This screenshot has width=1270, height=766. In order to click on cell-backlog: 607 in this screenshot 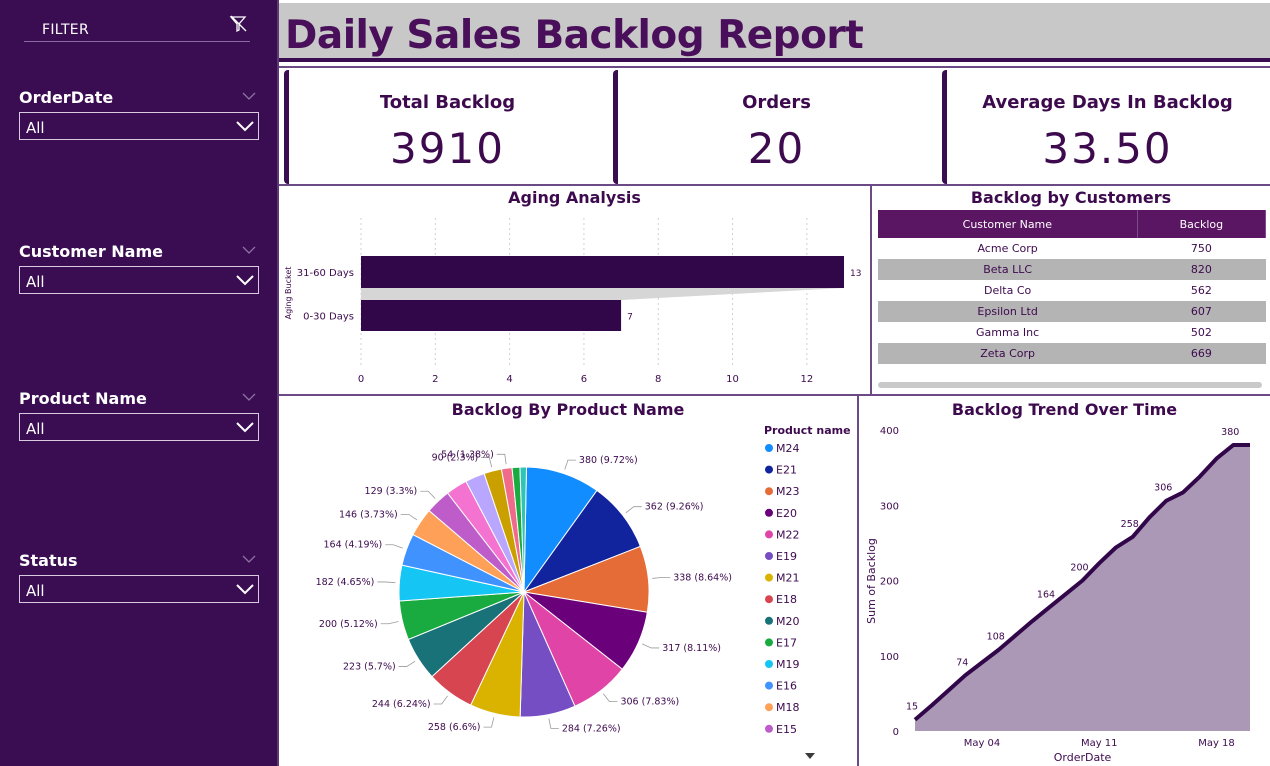, I will do `click(1201, 311)`.